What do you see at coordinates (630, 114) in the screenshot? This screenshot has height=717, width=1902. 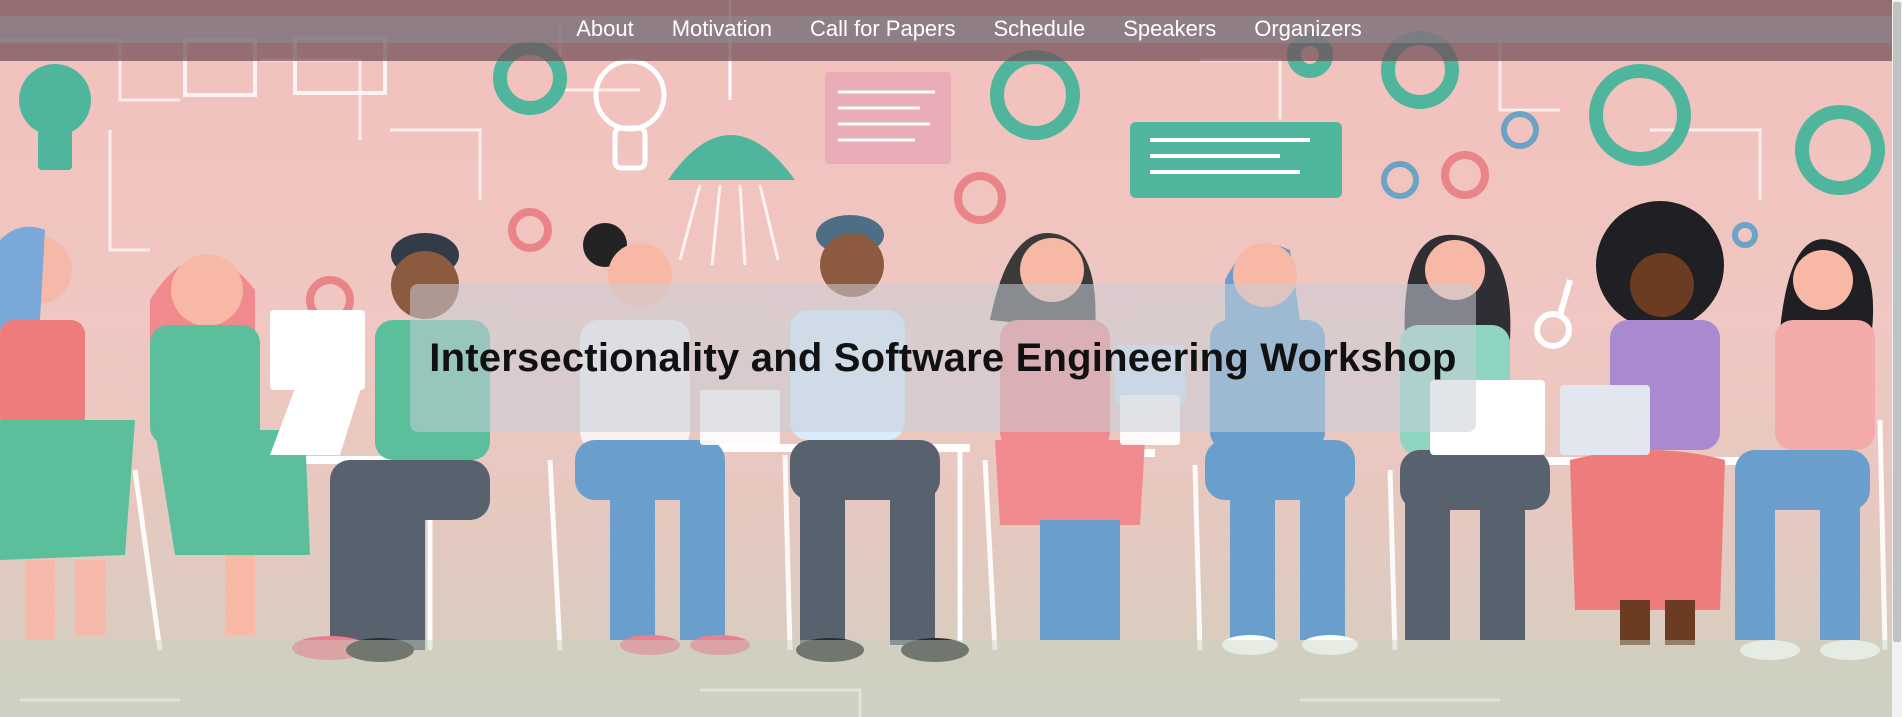 I see `lightbulb-icon` at bounding box center [630, 114].